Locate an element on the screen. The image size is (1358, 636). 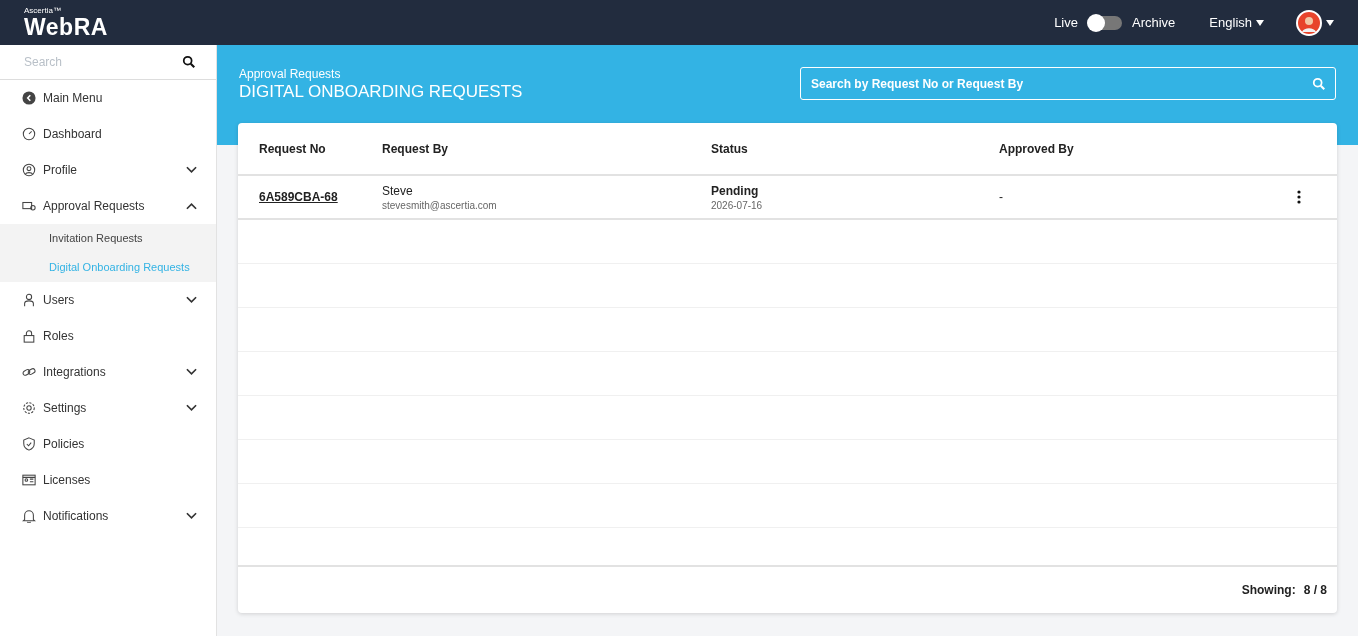
id-card-icon is located at coordinates (29, 480).